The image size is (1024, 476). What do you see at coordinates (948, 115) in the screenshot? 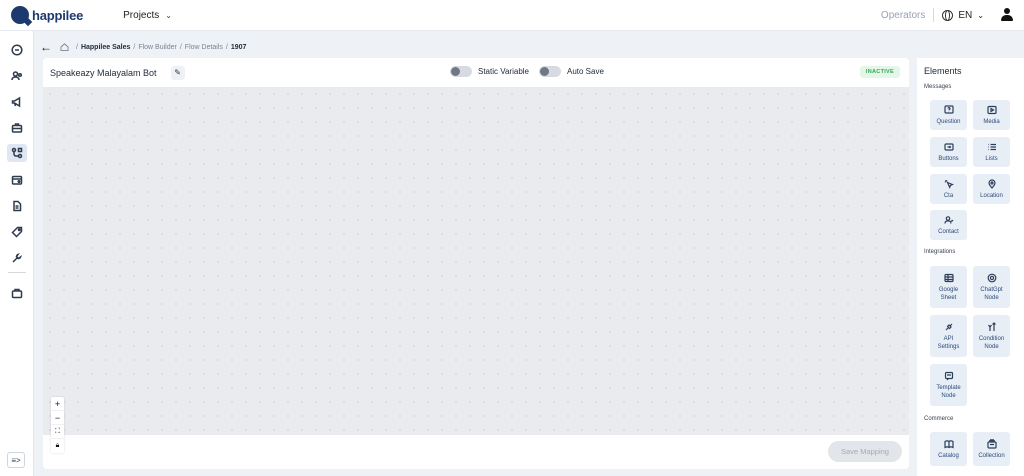
I see `element-question: Question` at bounding box center [948, 115].